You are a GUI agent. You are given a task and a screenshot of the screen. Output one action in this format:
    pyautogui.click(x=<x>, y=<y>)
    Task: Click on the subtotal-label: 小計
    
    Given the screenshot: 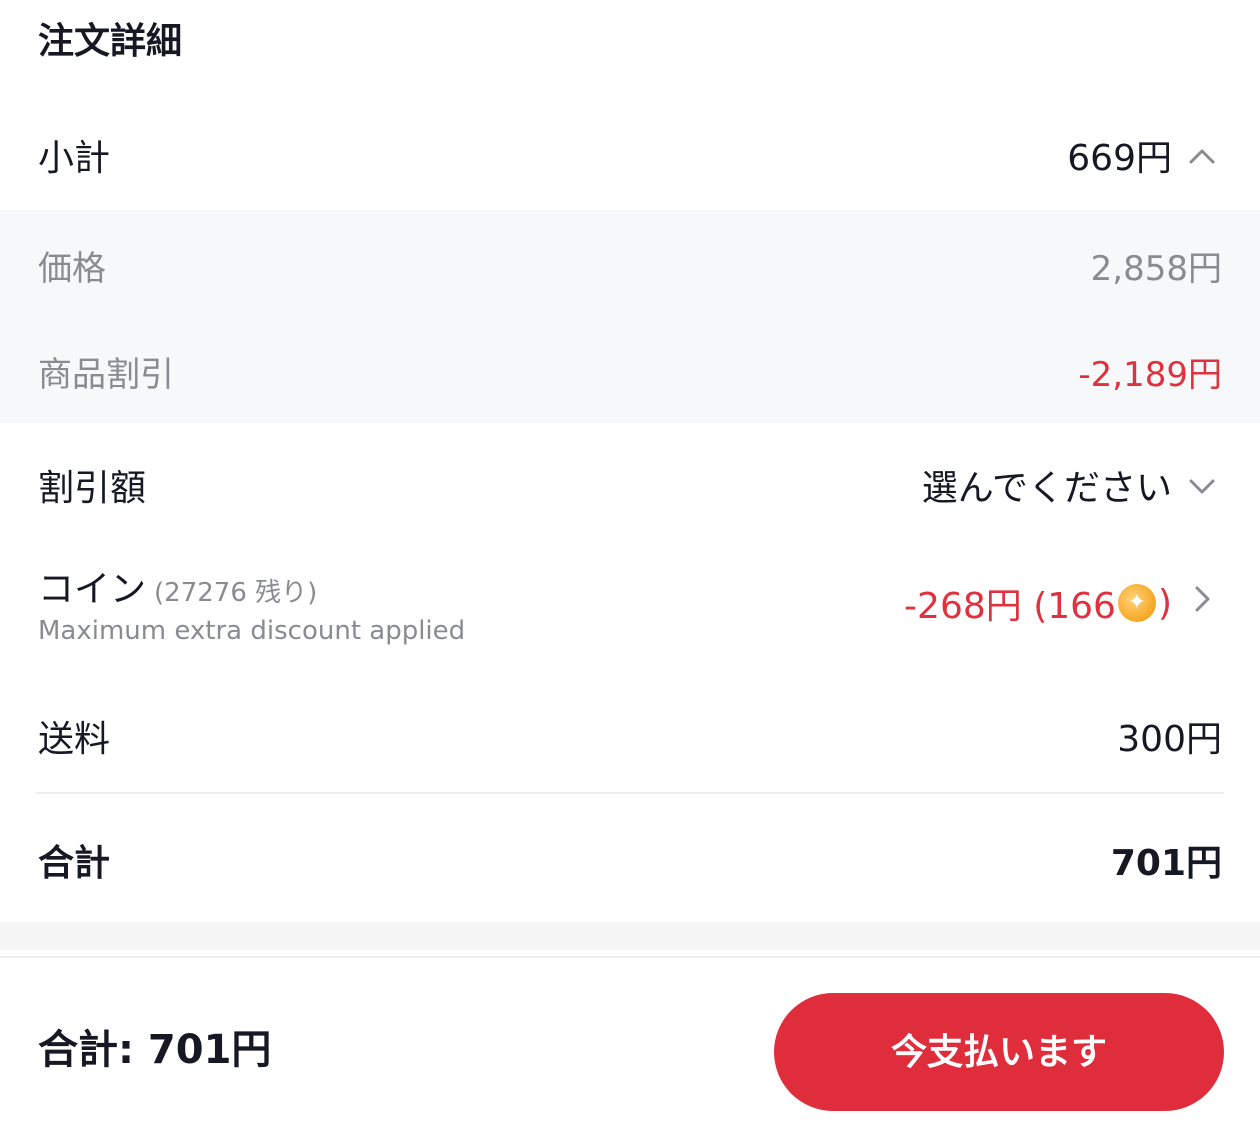 What is the action you would take?
    pyautogui.click(x=74, y=158)
    